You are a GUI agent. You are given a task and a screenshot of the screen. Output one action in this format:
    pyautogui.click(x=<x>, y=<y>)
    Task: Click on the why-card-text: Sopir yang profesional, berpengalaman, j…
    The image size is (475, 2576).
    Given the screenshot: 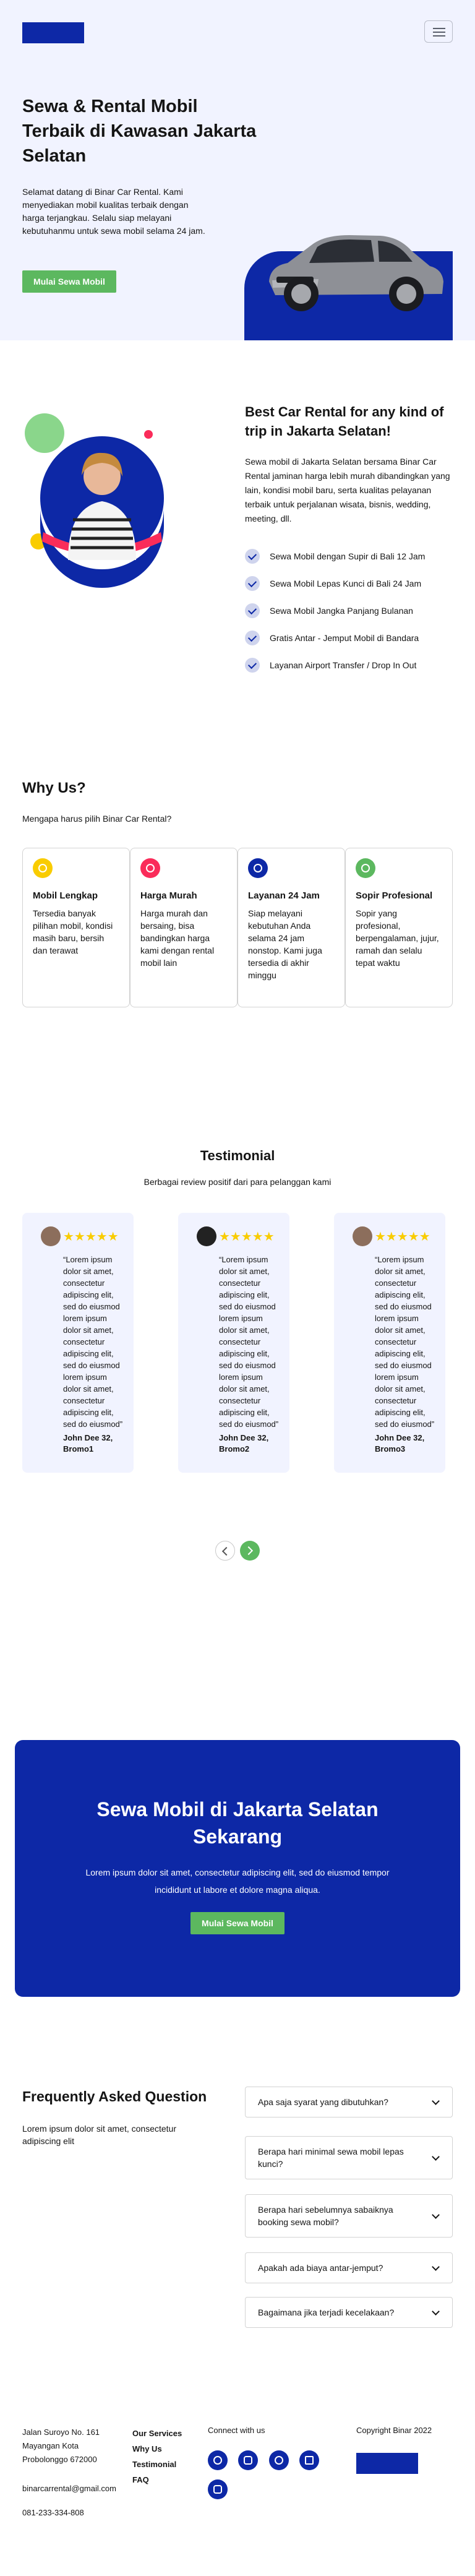 What is the action you would take?
    pyautogui.click(x=398, y=938)
    